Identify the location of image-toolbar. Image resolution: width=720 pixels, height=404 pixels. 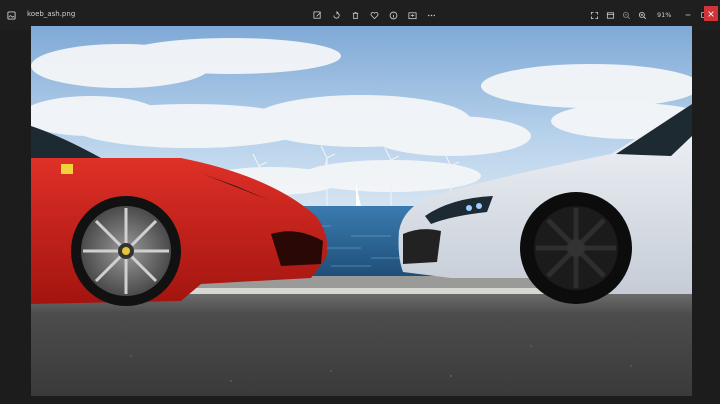
(374, 15).